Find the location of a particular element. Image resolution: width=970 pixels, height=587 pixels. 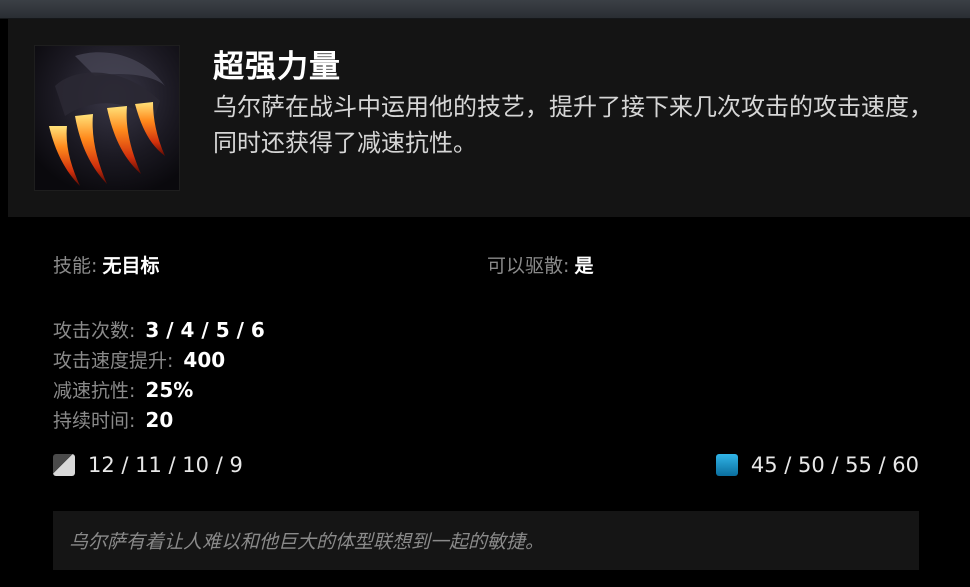

cooldown: 12 / 11 / 10 / 9 is located at coordinates (148, 465).